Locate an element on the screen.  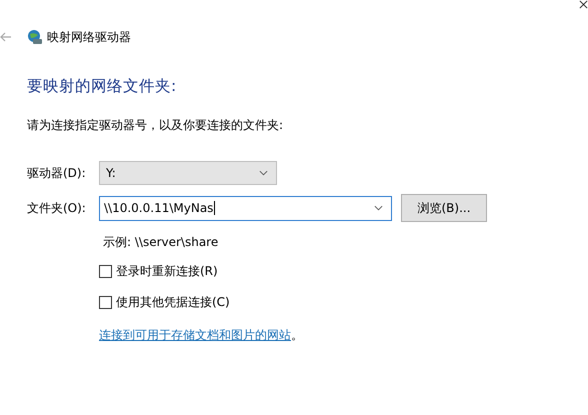
network-drive-icon is located at coordinates (35, 37).